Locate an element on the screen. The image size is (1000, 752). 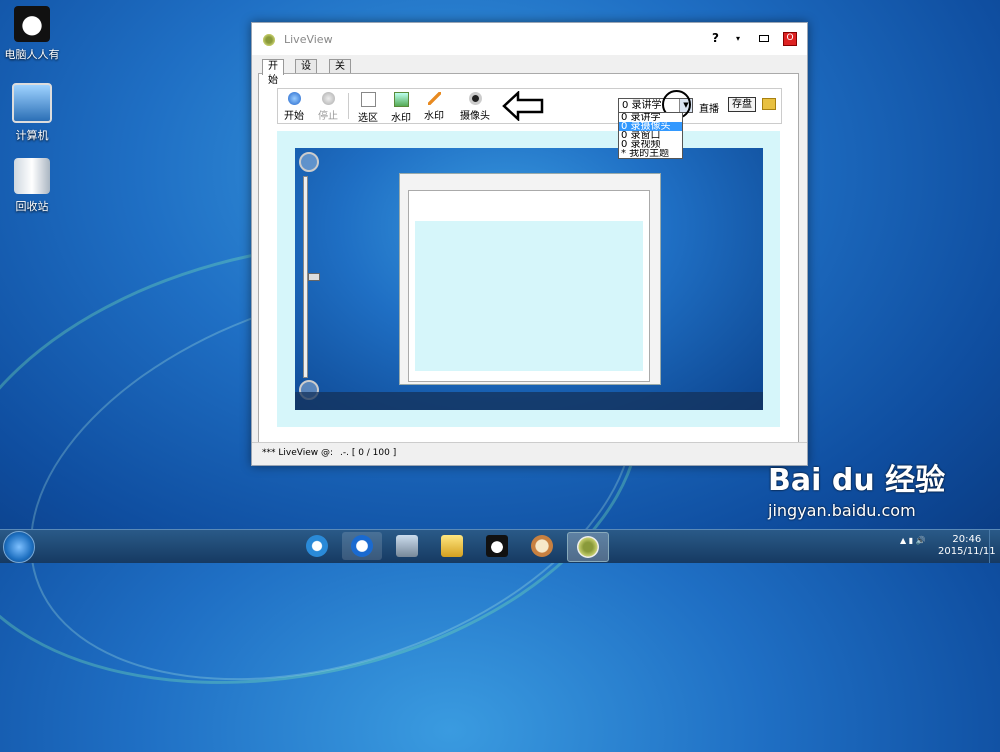
show-desktop-button is located at coordinates (994, 546).